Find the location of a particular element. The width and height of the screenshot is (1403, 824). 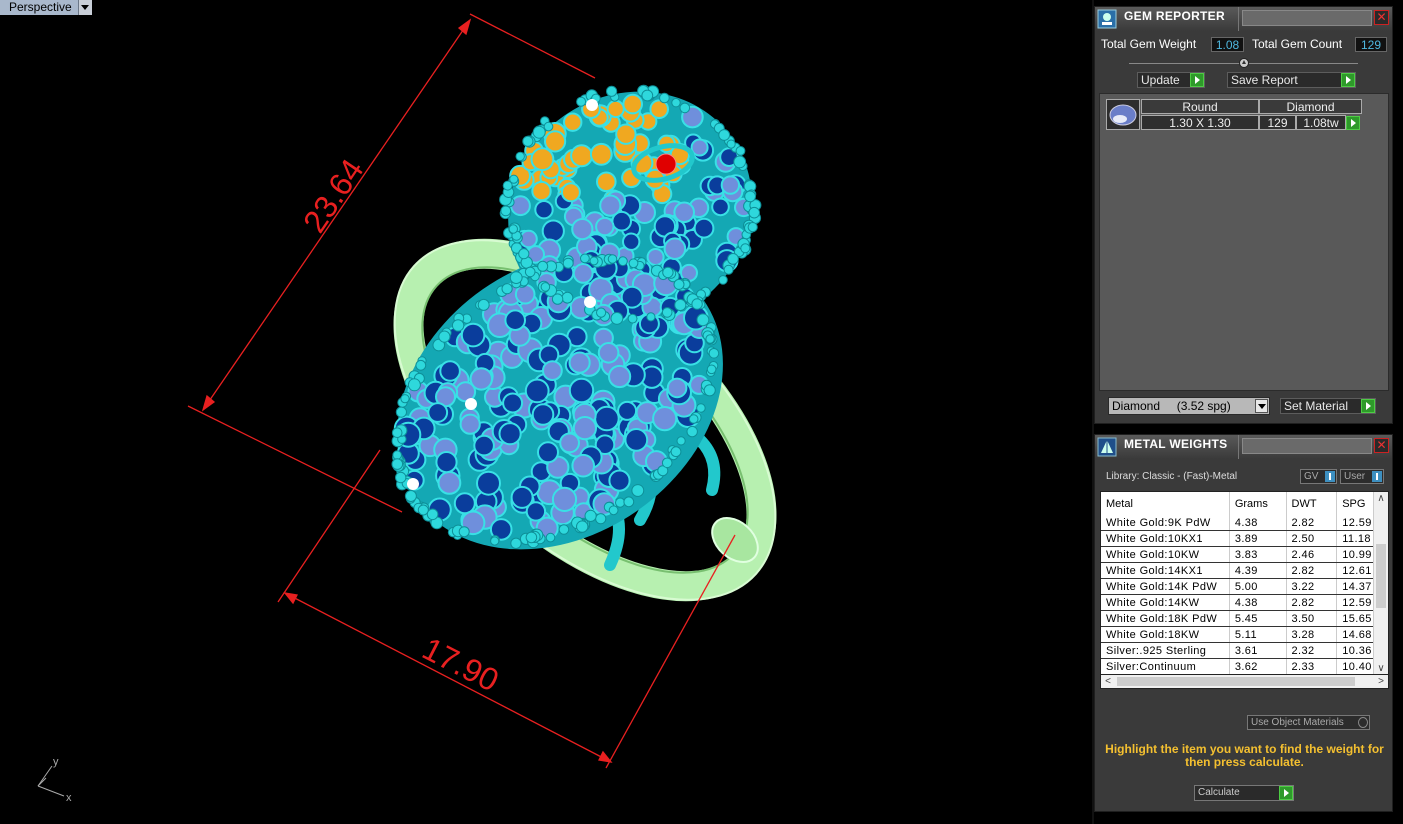

gem-list: Round 1.30 X 1.30 Diamond 129 1.08tw is located at coordinates (1244, 242).